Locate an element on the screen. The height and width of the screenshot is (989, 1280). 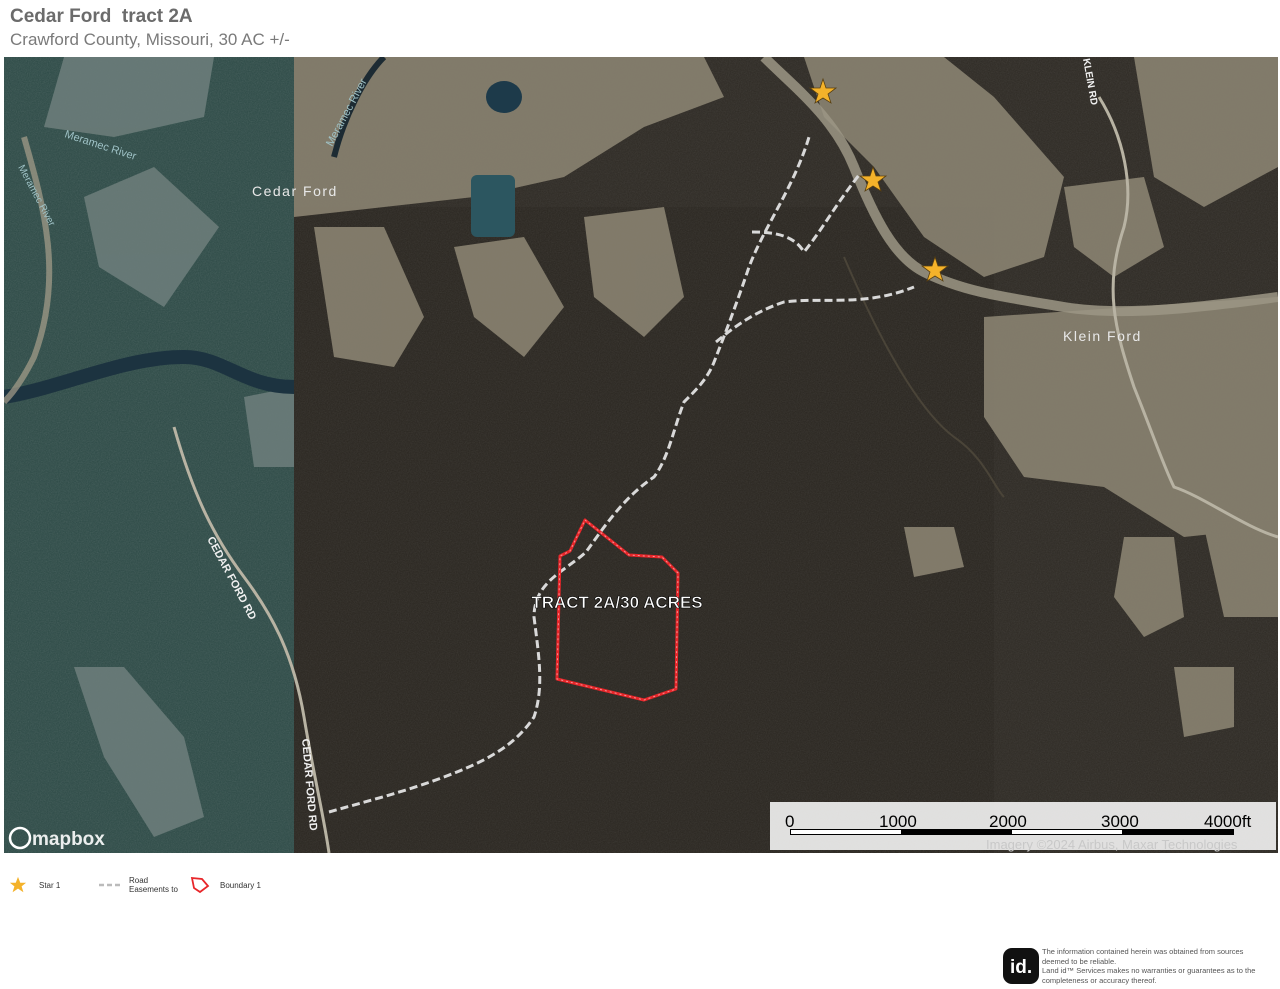
svg-text: mapbox is located at coordinates (68, 839).